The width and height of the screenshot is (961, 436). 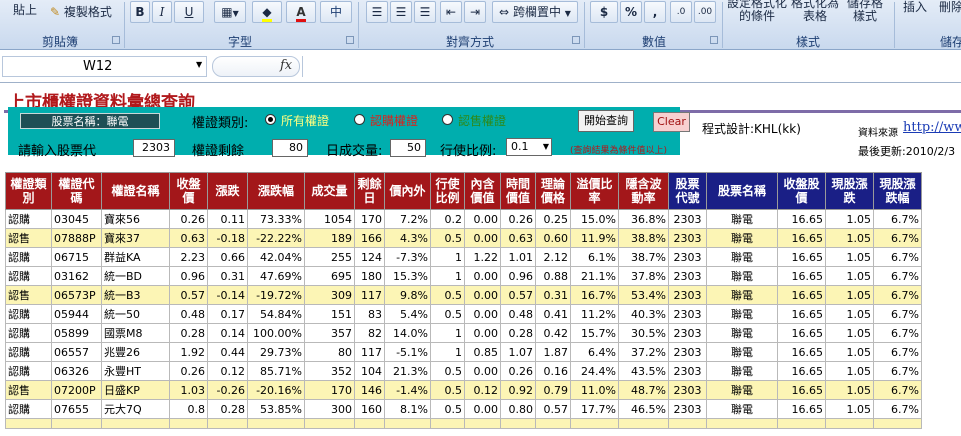 What do you see at coordinates (643, 409) in the screenshot?
I see `table-cell: 46.5%` at bounding box center [643, 409].